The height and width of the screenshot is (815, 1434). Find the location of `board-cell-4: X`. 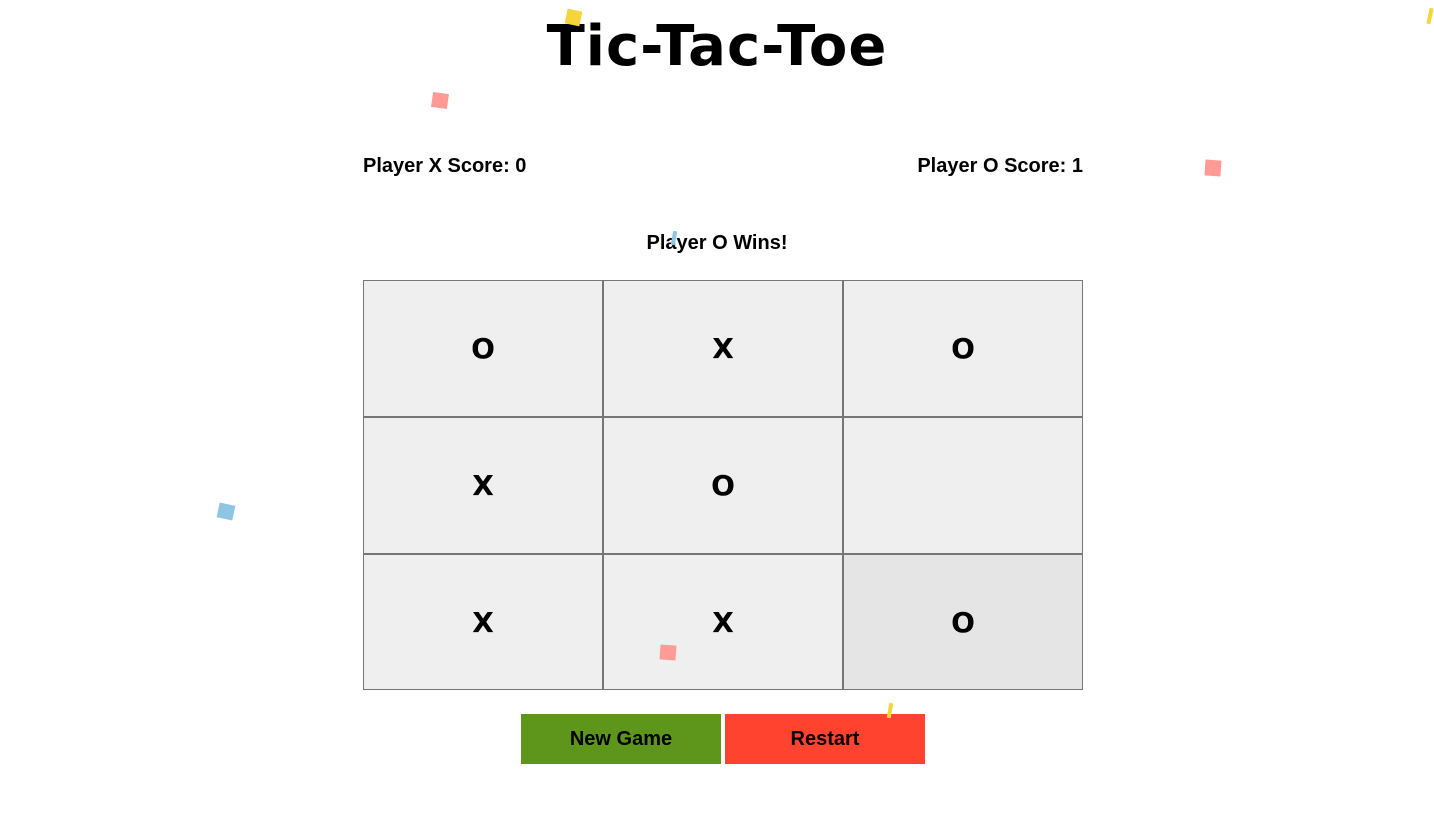

board-cell-4: X is located at coordinates (483, 485).